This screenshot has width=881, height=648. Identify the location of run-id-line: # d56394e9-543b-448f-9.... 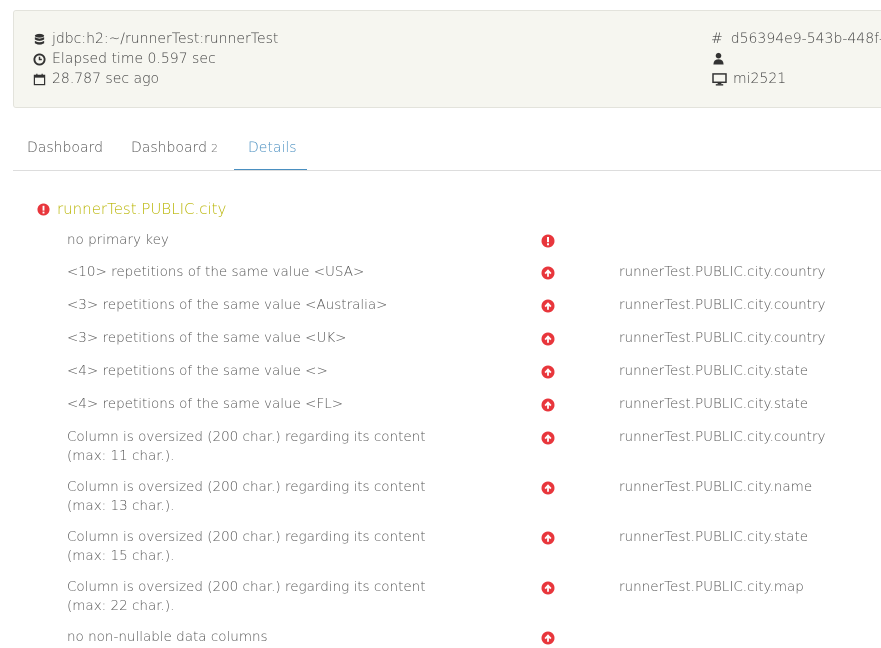
(796, 39).